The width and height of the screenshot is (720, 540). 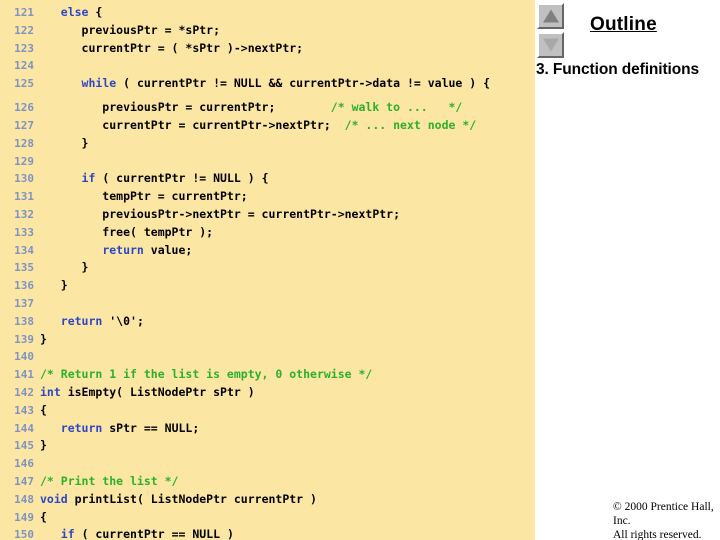 I want to click on code-line: 142 int isEmpty( ListNodePtr sPtr ), so click(x=267, y=393).